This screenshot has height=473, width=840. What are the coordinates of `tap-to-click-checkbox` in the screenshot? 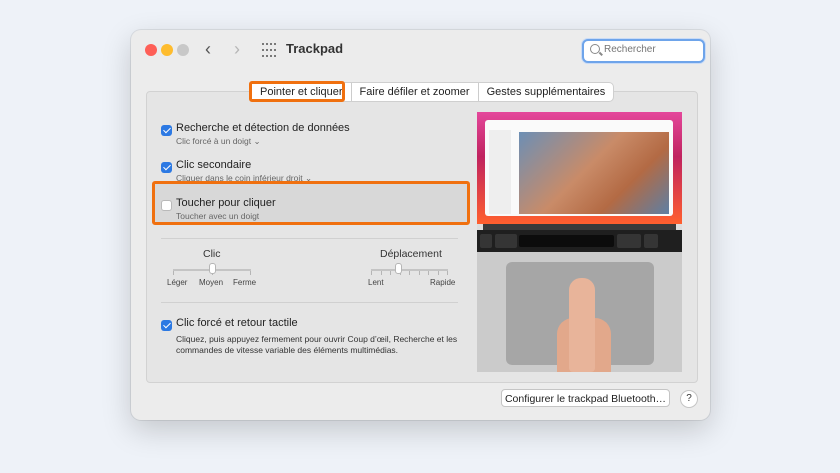 It's located at (166, 205).